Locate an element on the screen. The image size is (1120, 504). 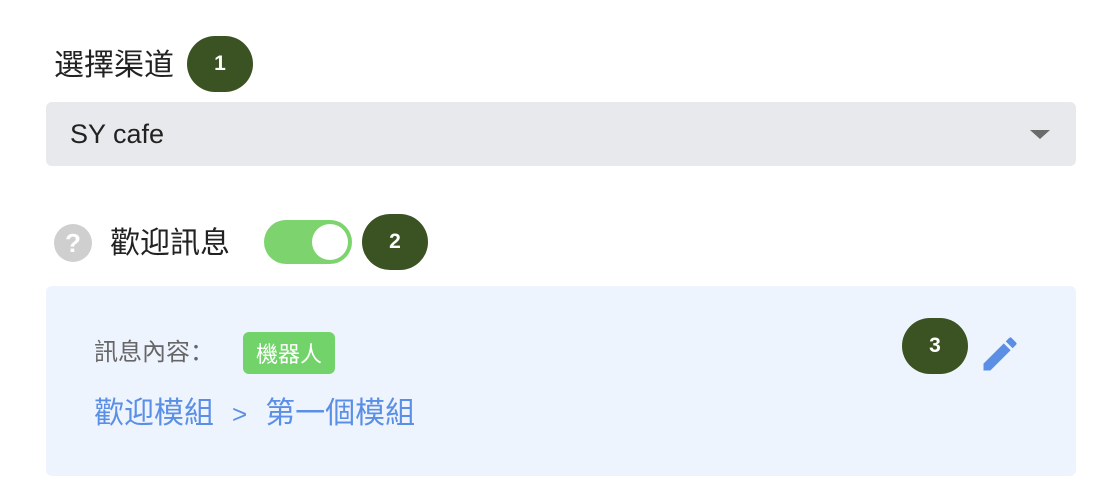
step-badge-1: 1 is located at coordinates (220, 64).